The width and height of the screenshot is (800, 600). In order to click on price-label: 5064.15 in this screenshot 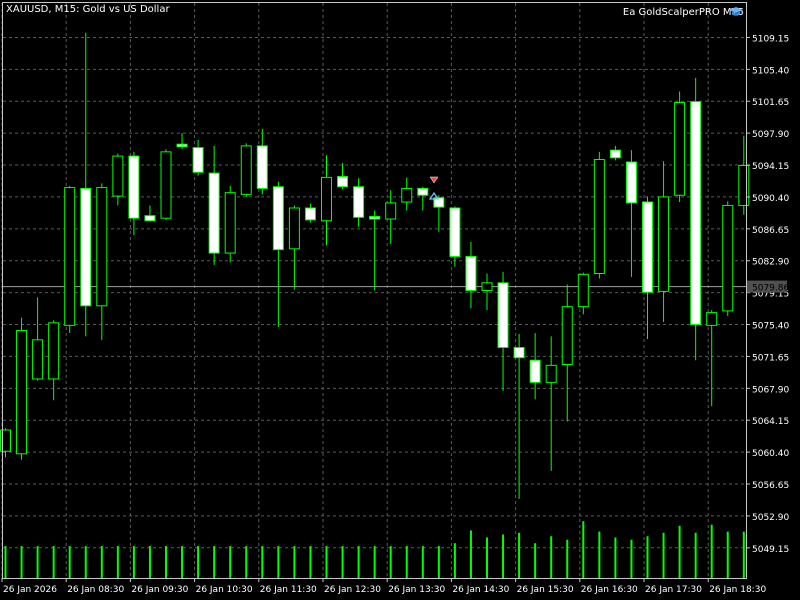, I will do `click(770, 422)`.